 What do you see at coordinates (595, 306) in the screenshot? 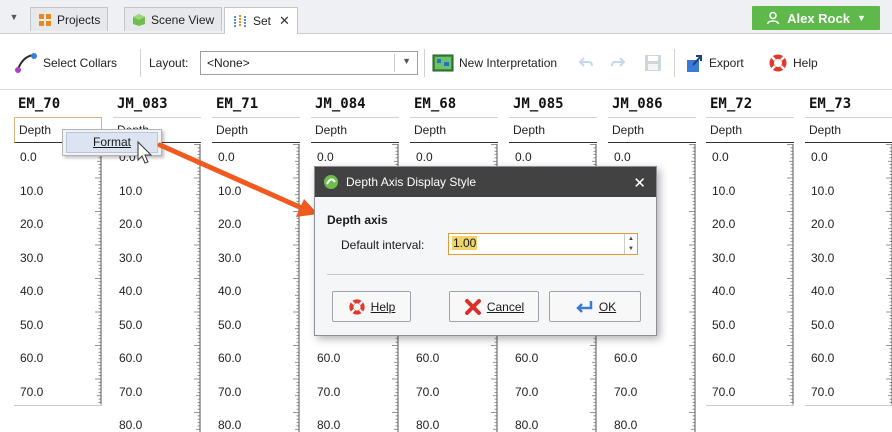
I see `ok-button: OK` at bounding box center [595, 306].